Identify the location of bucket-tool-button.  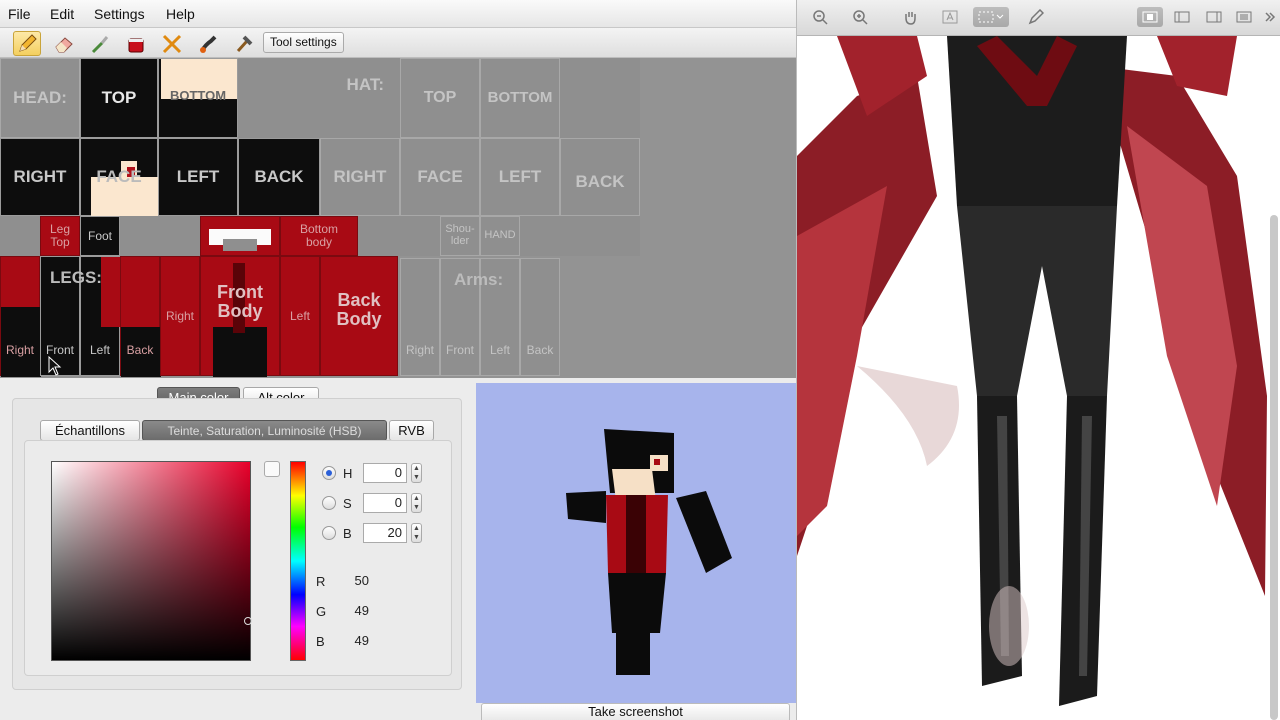
(136, 43).